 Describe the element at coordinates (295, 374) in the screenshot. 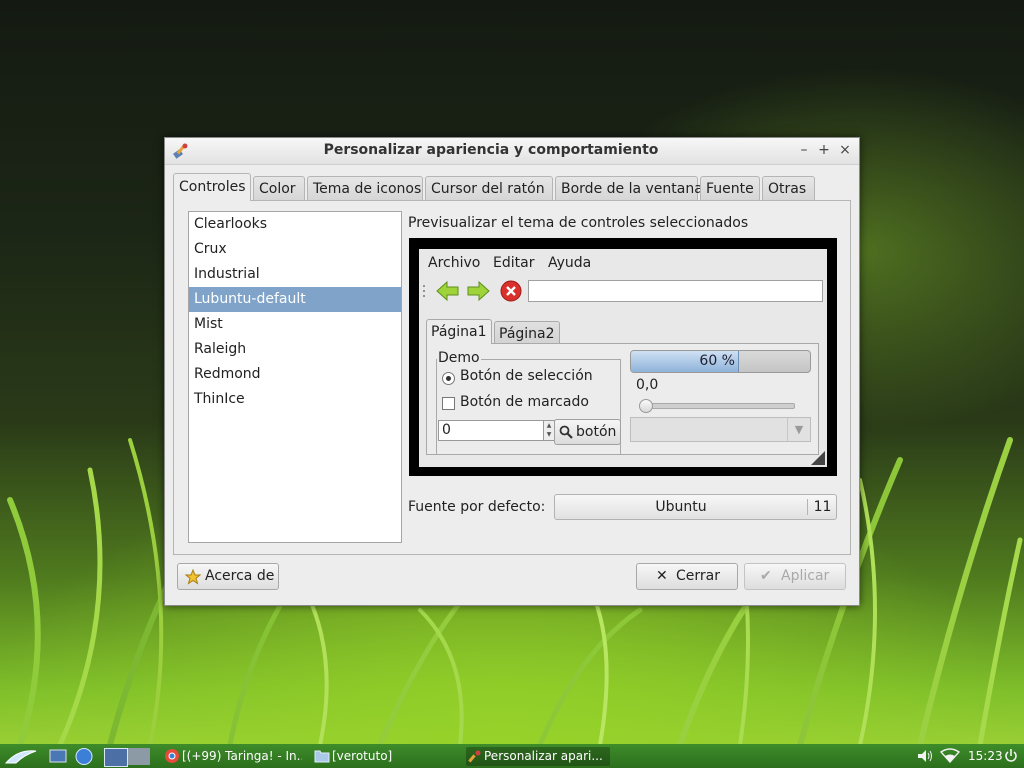

I see `list-item: Redmond` at that location.